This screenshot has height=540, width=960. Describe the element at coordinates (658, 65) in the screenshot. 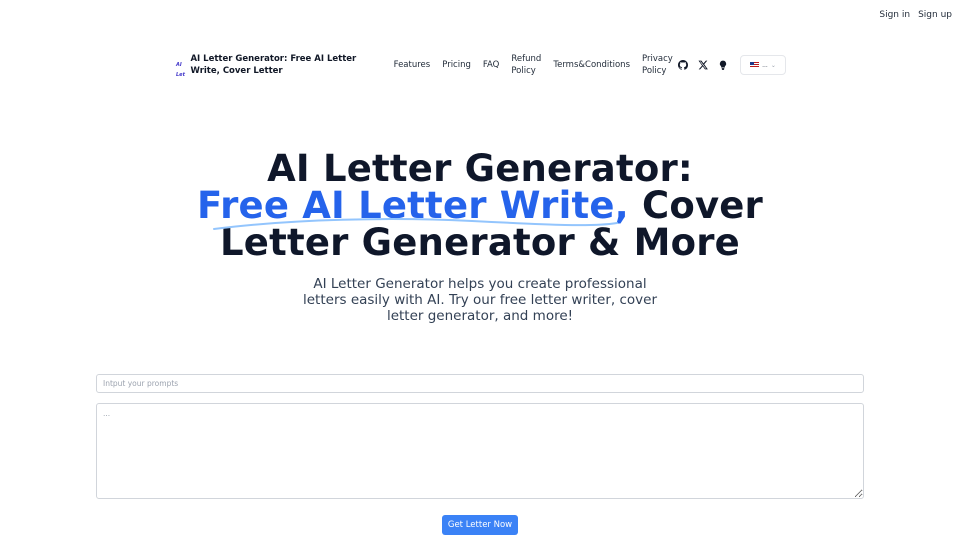

I see `nav-privacy-policy-link: Privacy Policy` at that location.